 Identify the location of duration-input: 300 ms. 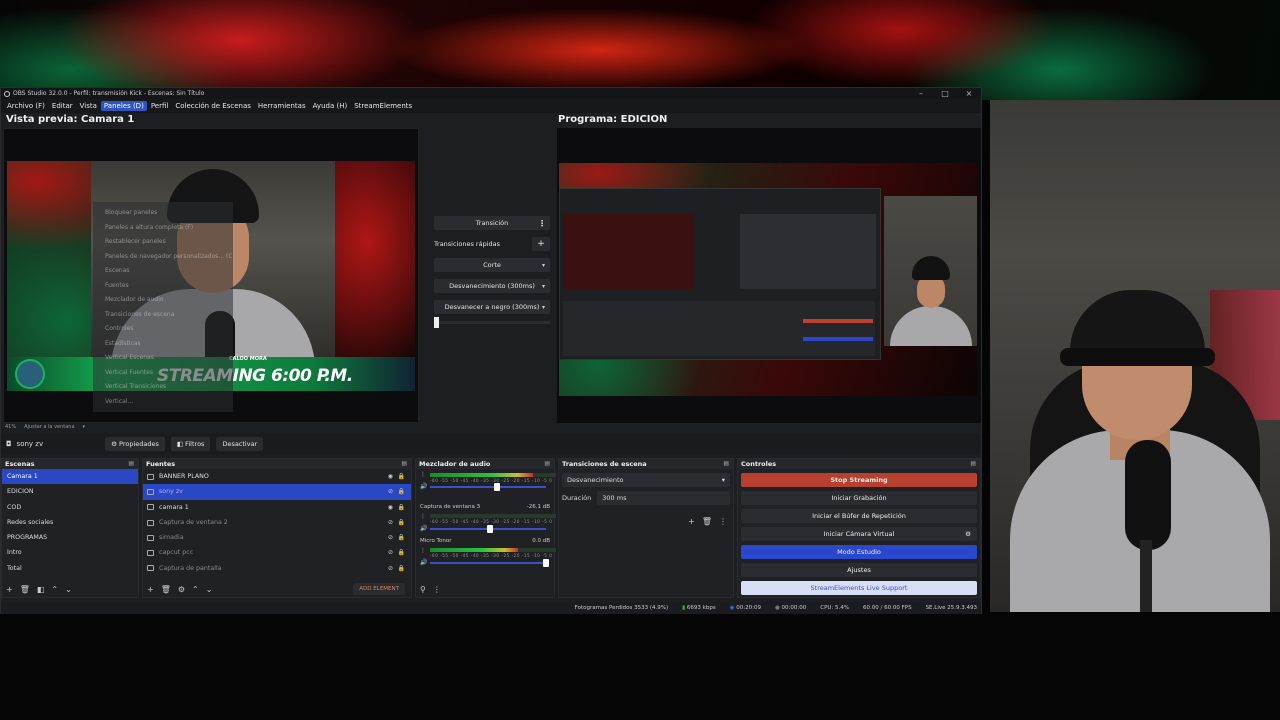
(663, 498).